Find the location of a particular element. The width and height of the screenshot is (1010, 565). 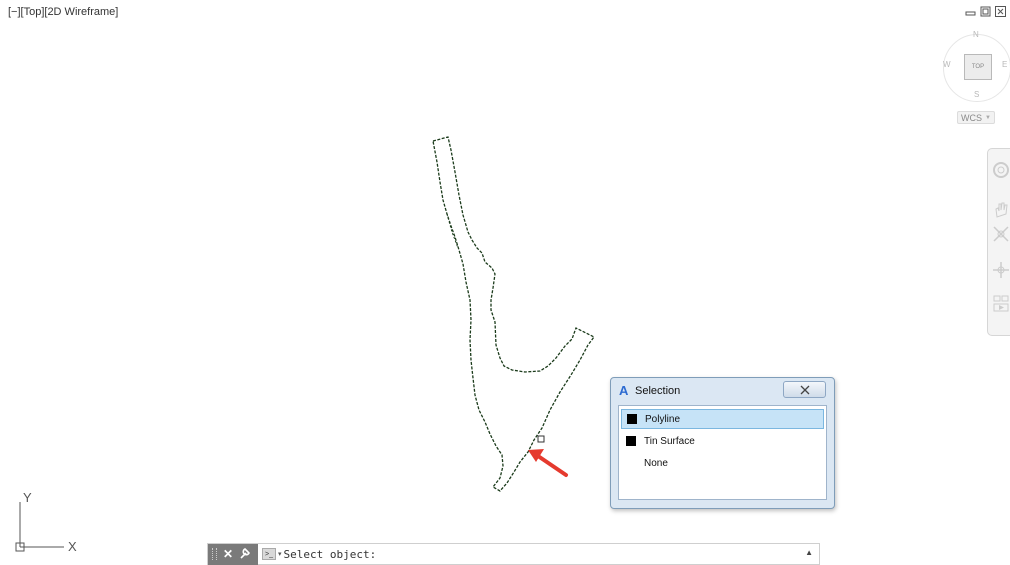

selection-dialog-title: Selection is located at coordinates (658, 390).